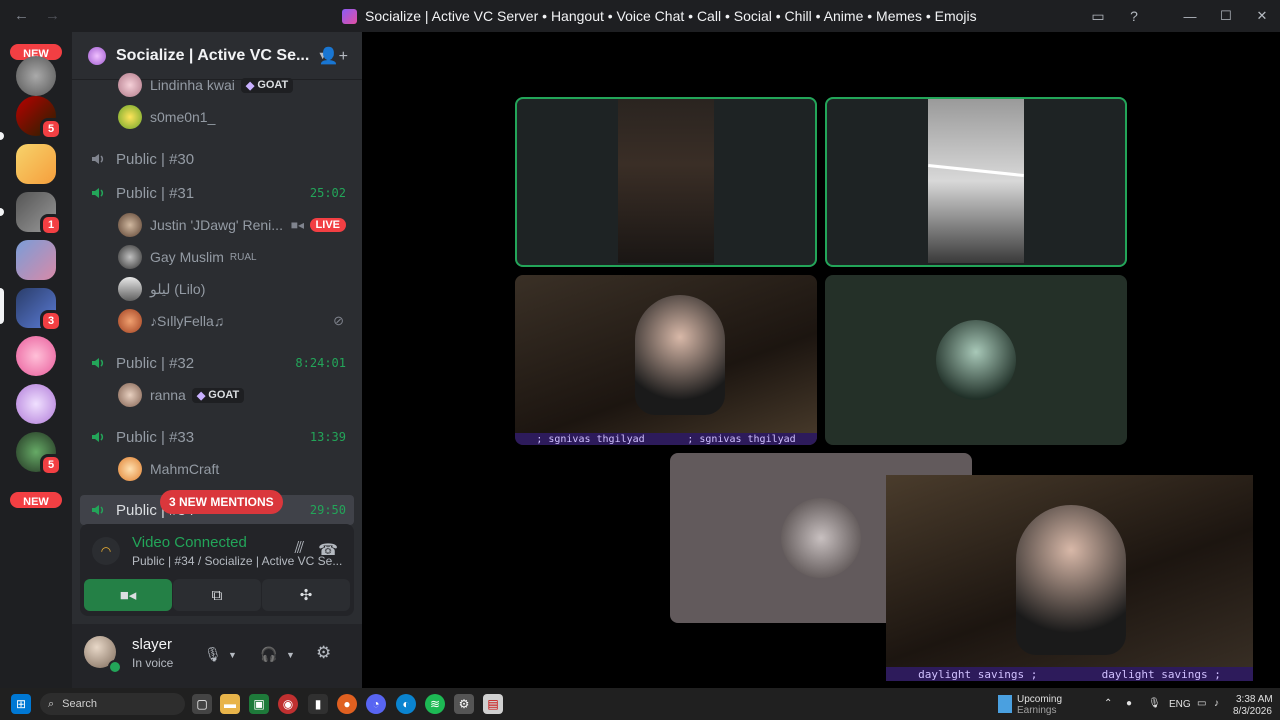 Image resolution: width=1280 pixels, height=720 pixels. What do you see at coordinates (213, 654) in the screenshot?
I see `microphone-icon: 🎙` at bounding box center [213, 654].